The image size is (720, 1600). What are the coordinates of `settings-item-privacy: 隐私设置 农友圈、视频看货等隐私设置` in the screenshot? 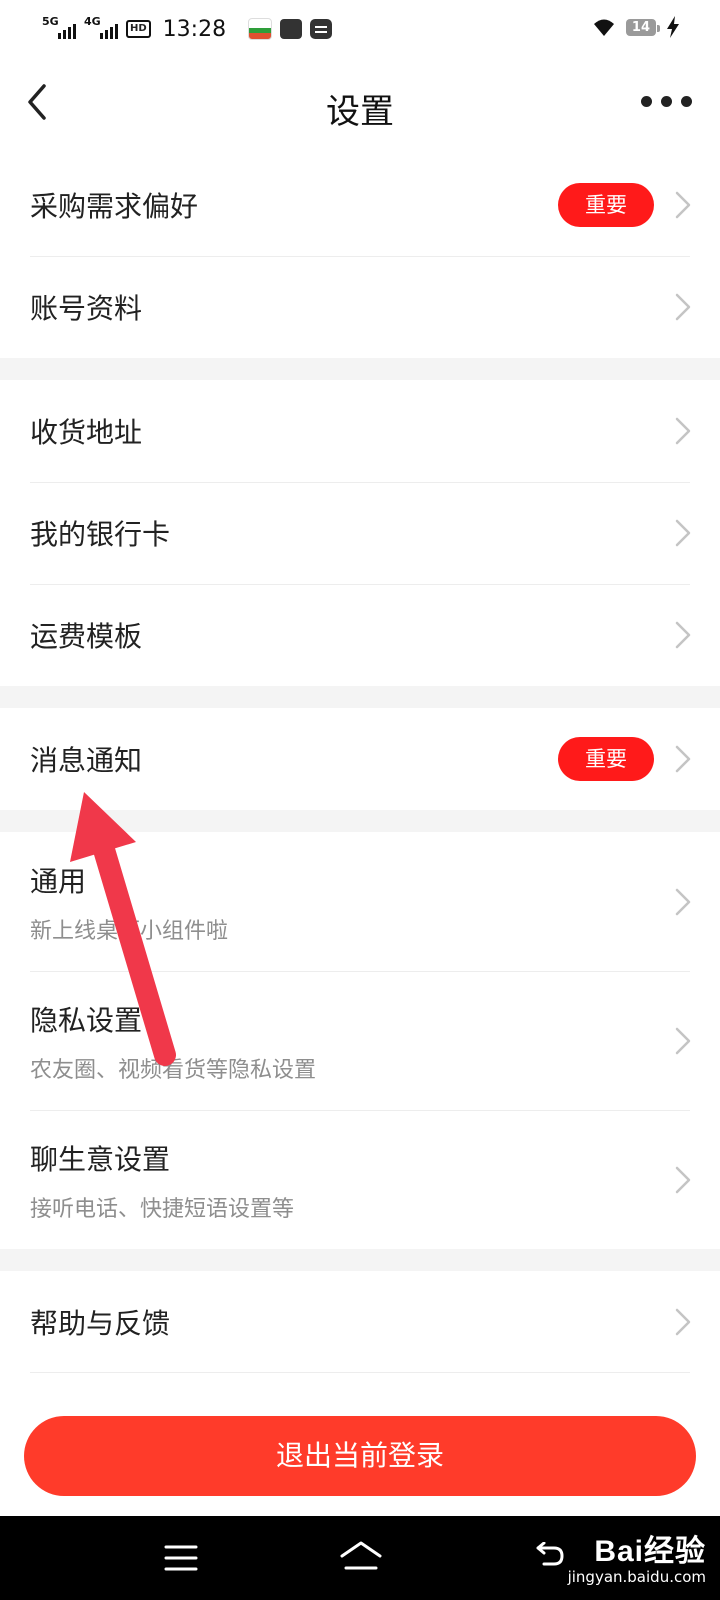 It's located at (360, 1040).